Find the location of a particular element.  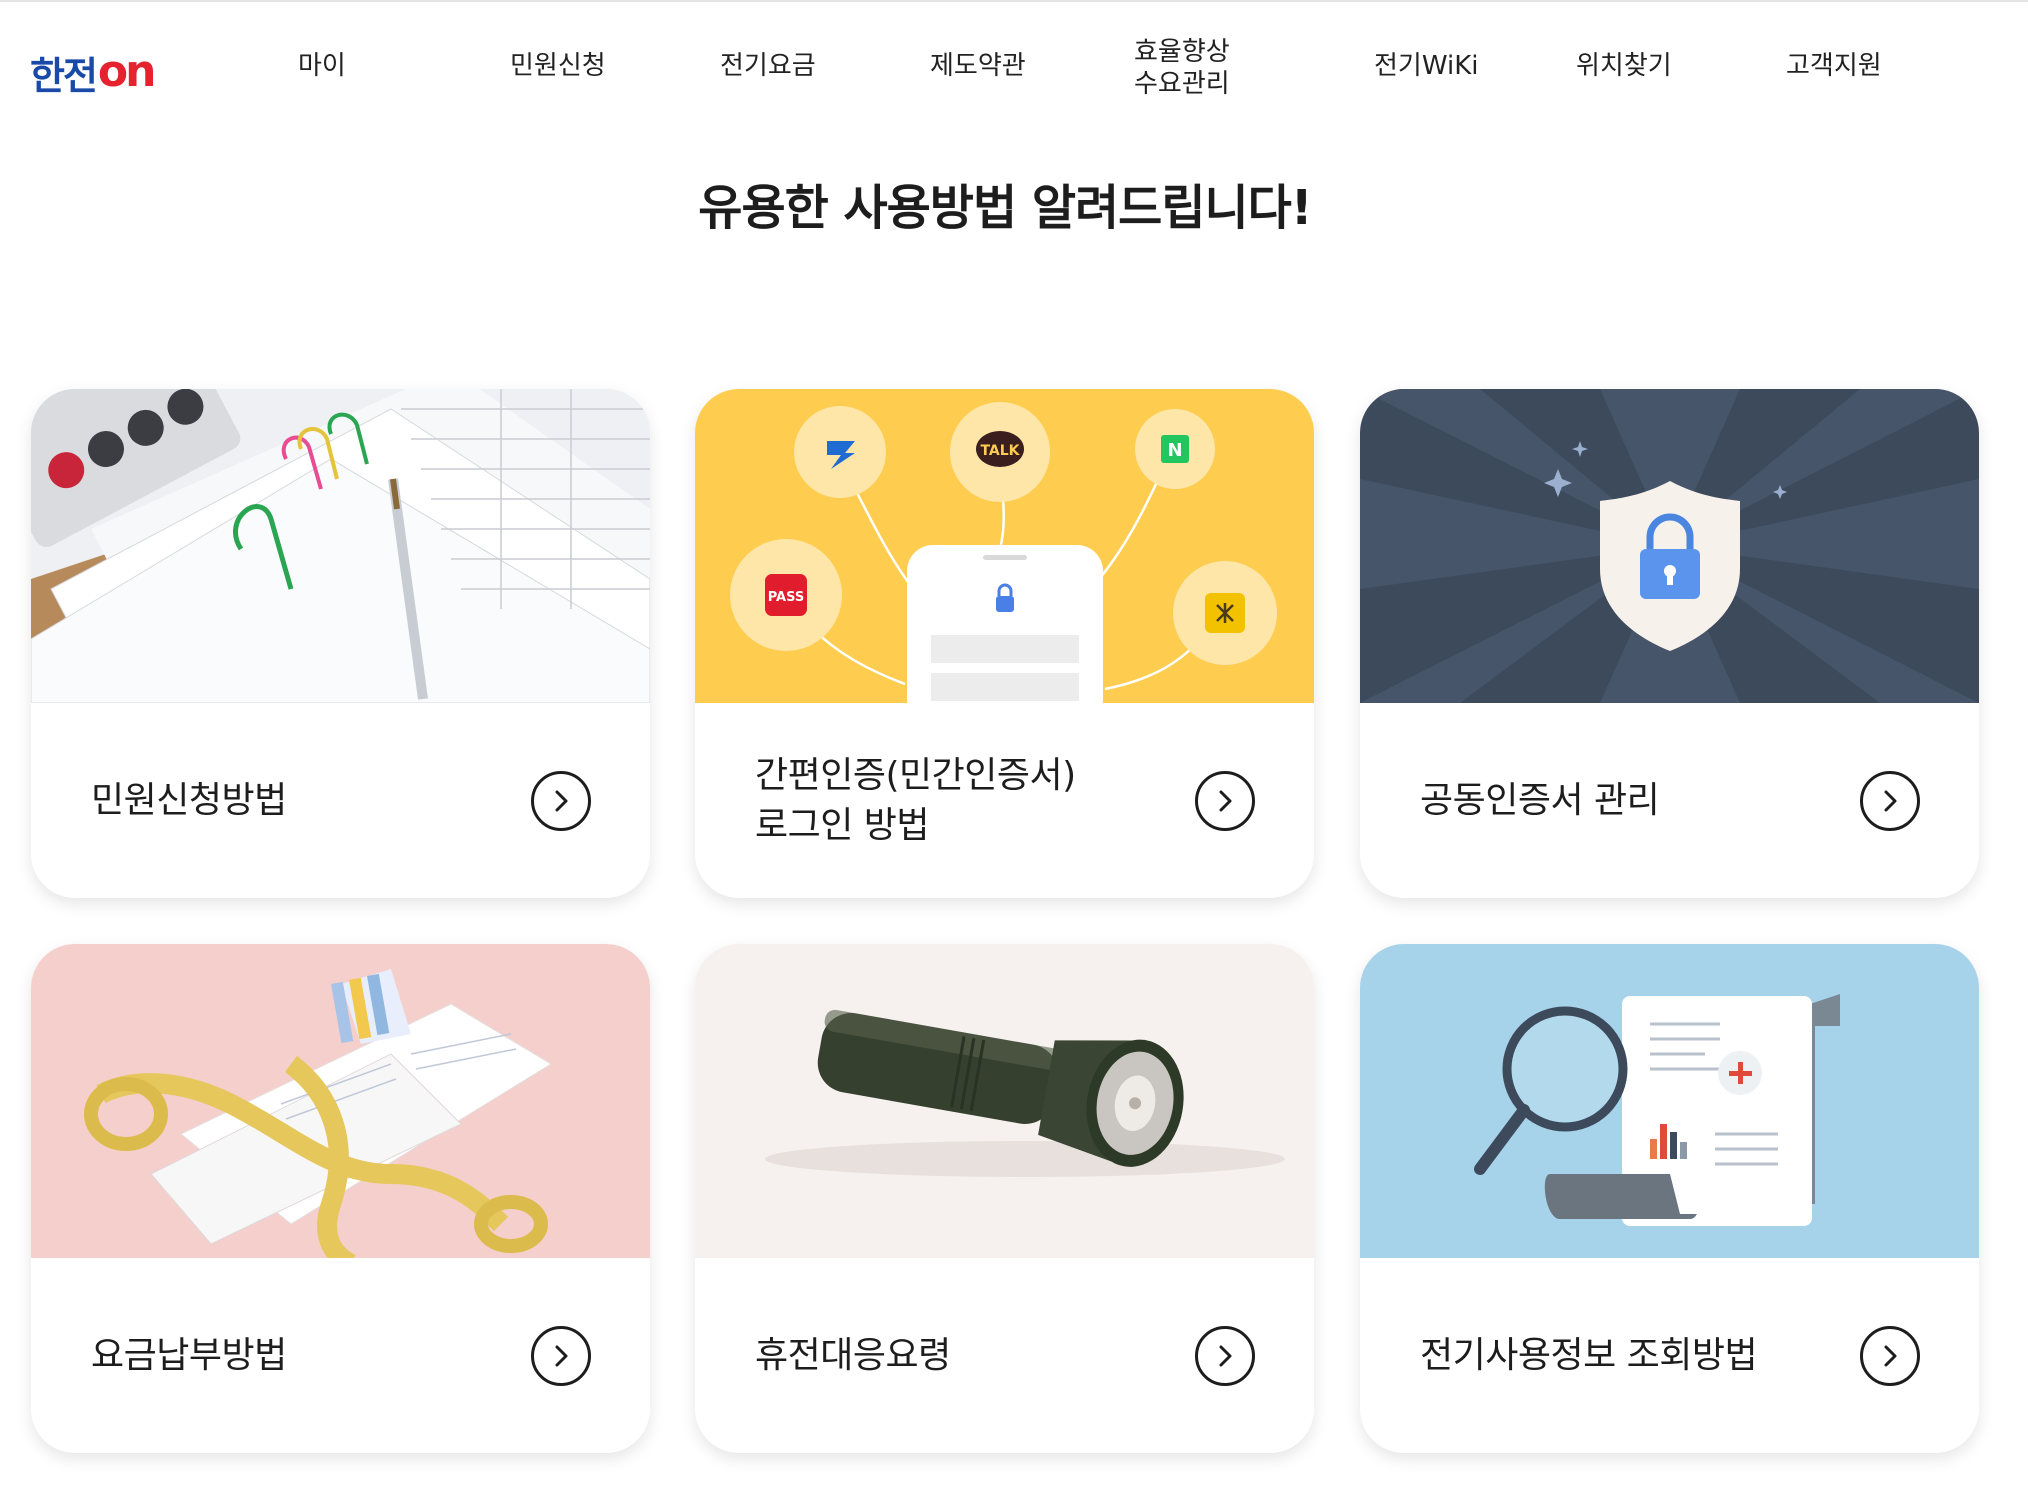

card-electricity-usage-lookup-guide: 전기사용정보 조회방법 is located at coordinates (1669, 1198).